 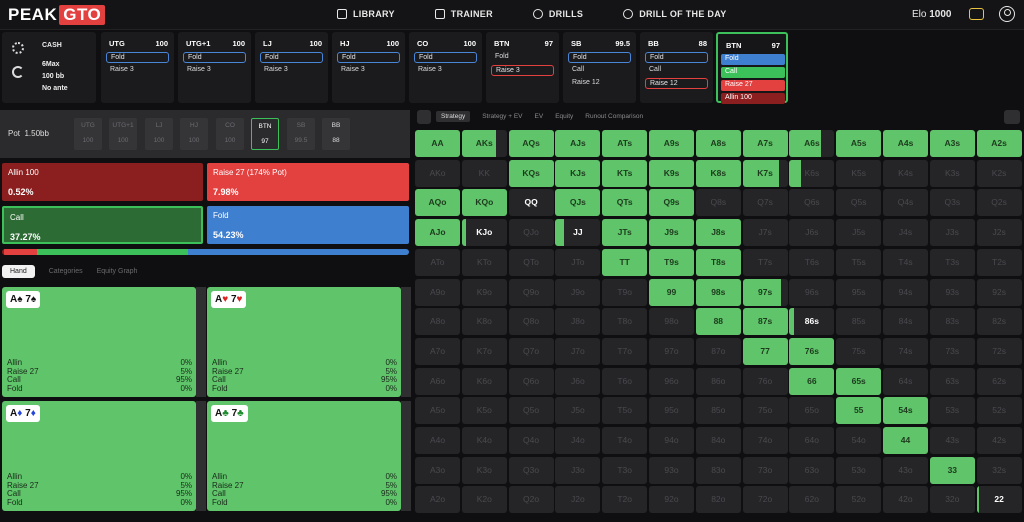 What do you see at coordinates (812, 500) in the screenshot?
I see `hand-cell-62o: 62o` at bounding box center [812, 500].